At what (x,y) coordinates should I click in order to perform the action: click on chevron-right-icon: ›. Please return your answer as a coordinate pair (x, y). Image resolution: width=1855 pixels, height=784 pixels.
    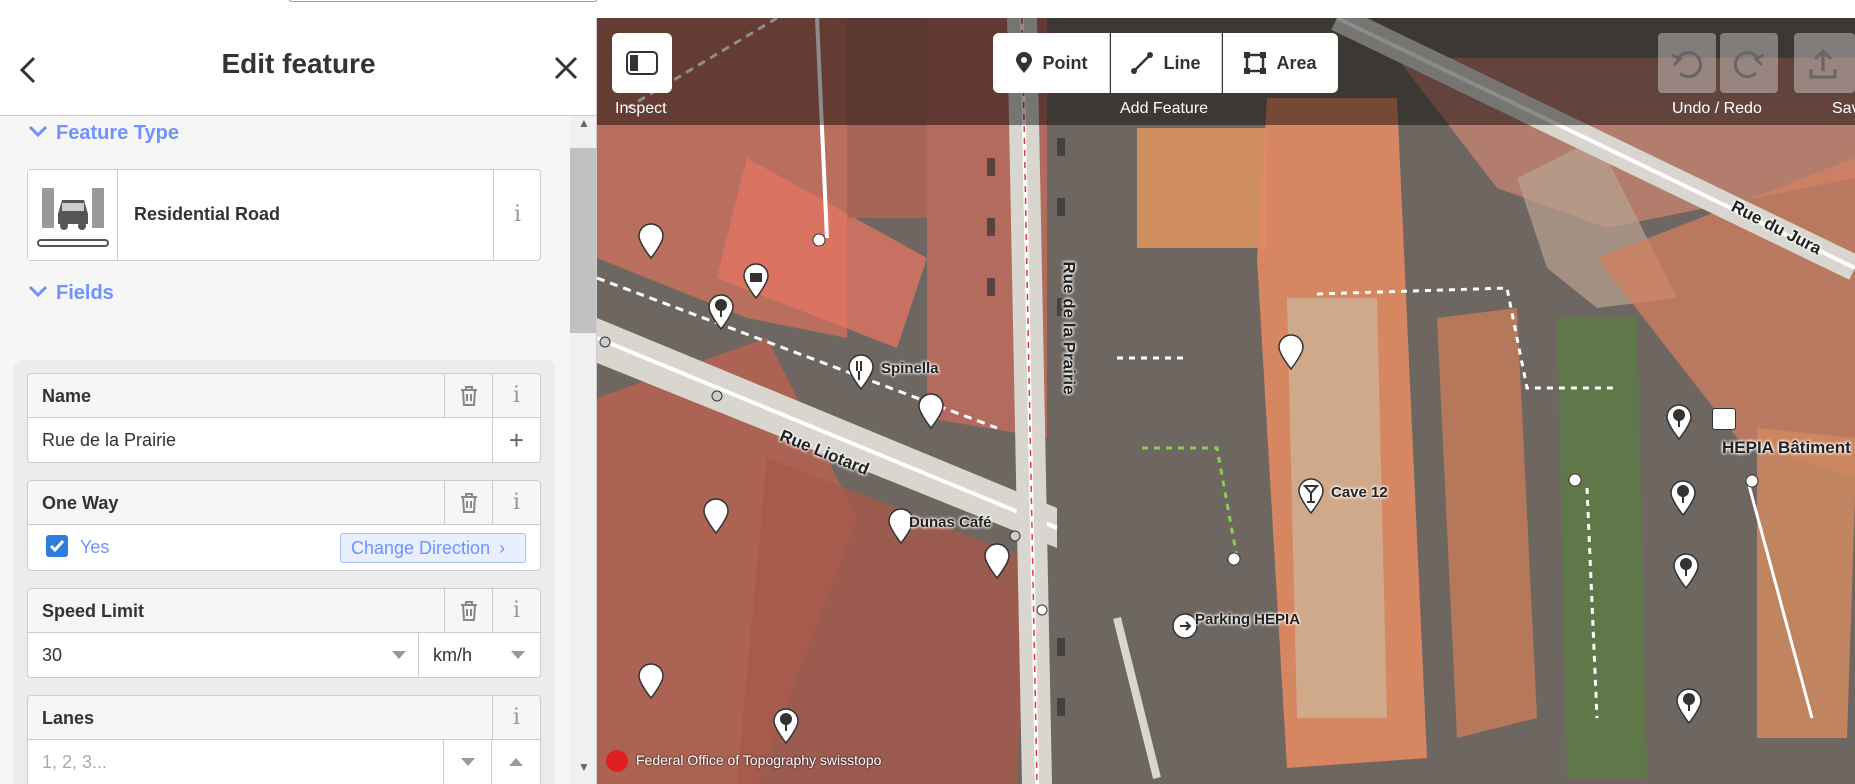
    Looking at the image, I should click on (502, 548).